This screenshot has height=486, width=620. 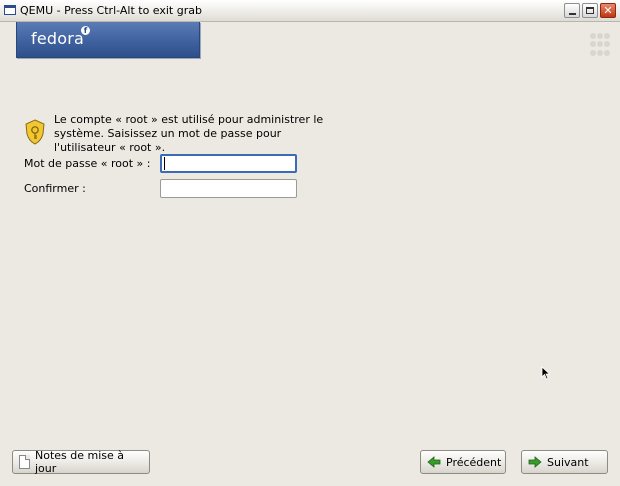 I want to click on fedora-logo-text: fedora, so click(x=58, y=38).